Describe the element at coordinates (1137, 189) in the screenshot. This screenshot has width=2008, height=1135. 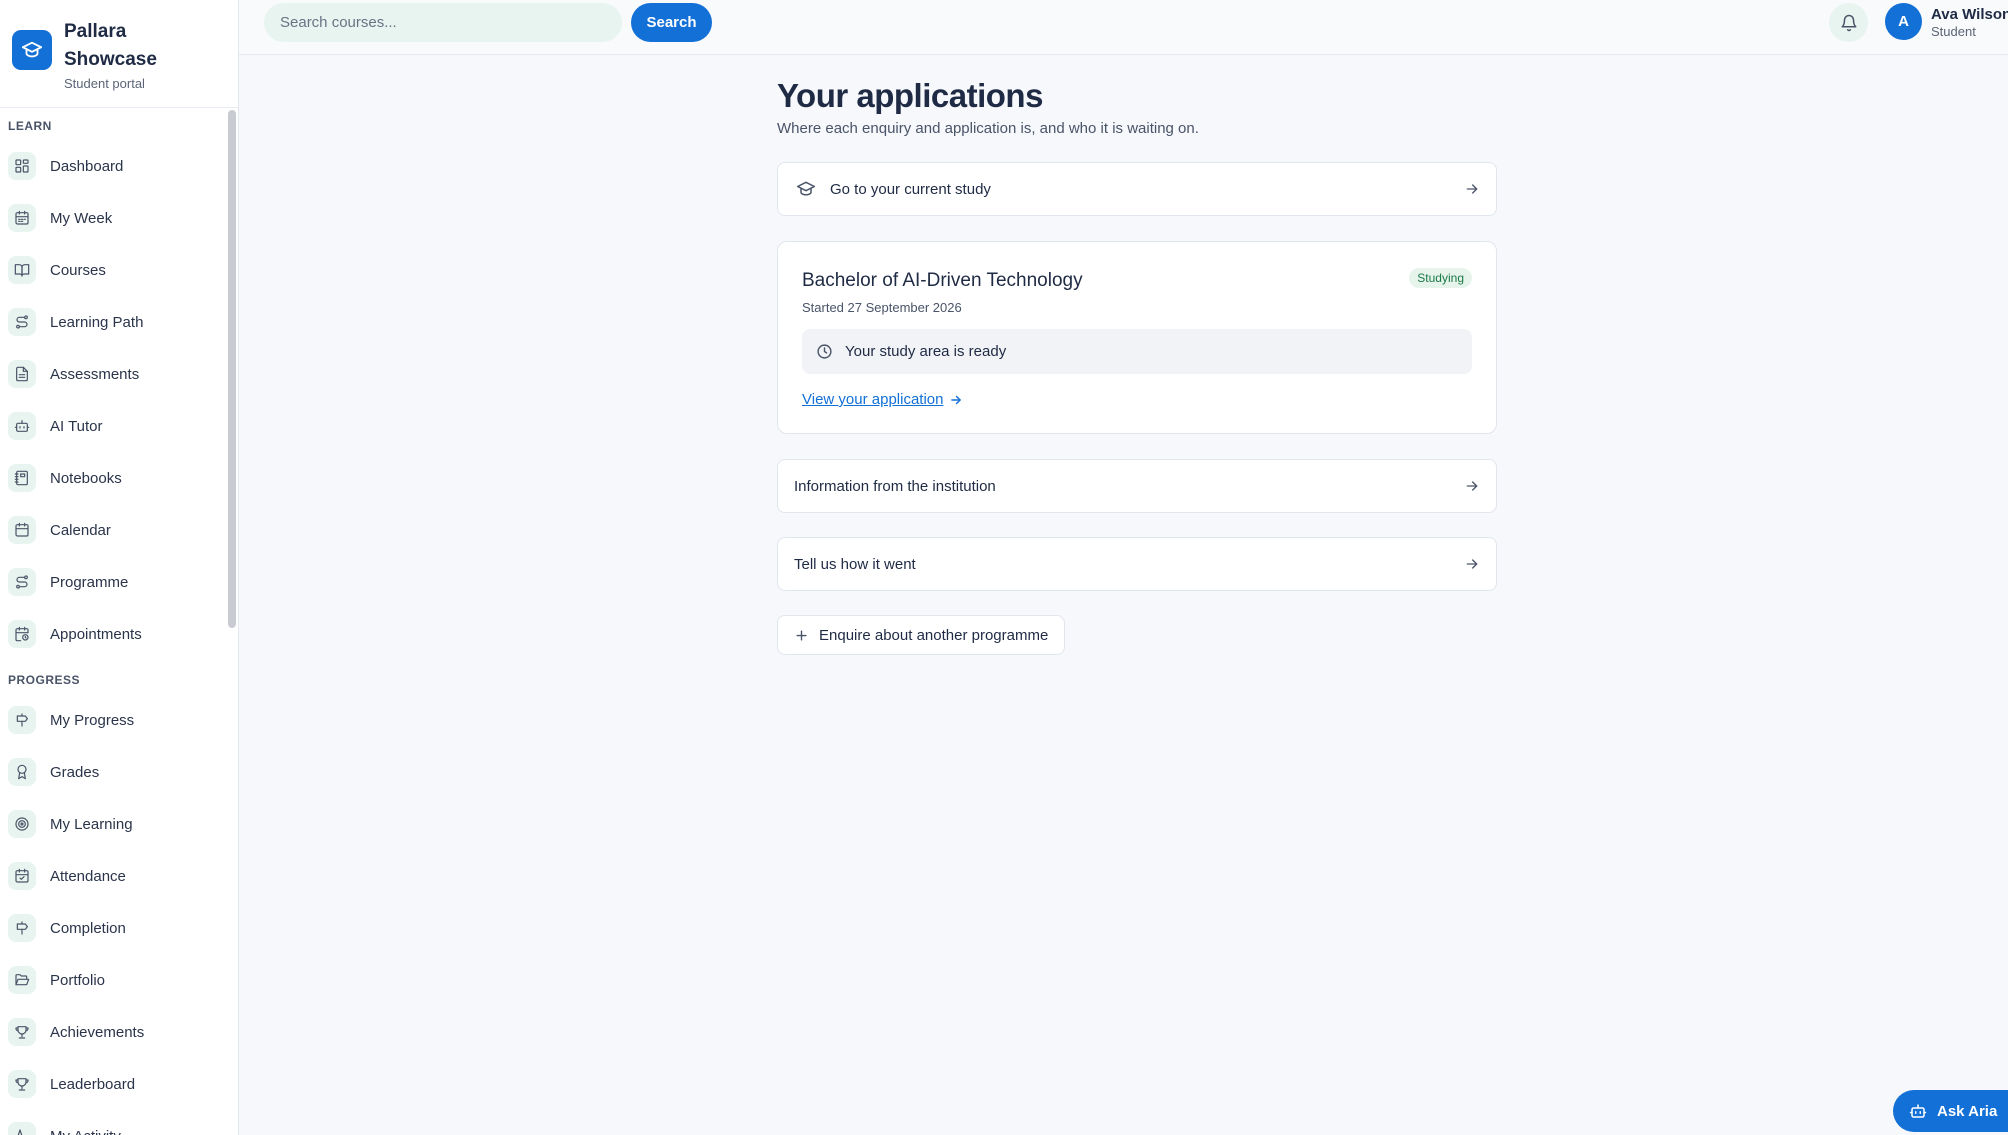
I see `current-study-link: Go to your current study` at that location.